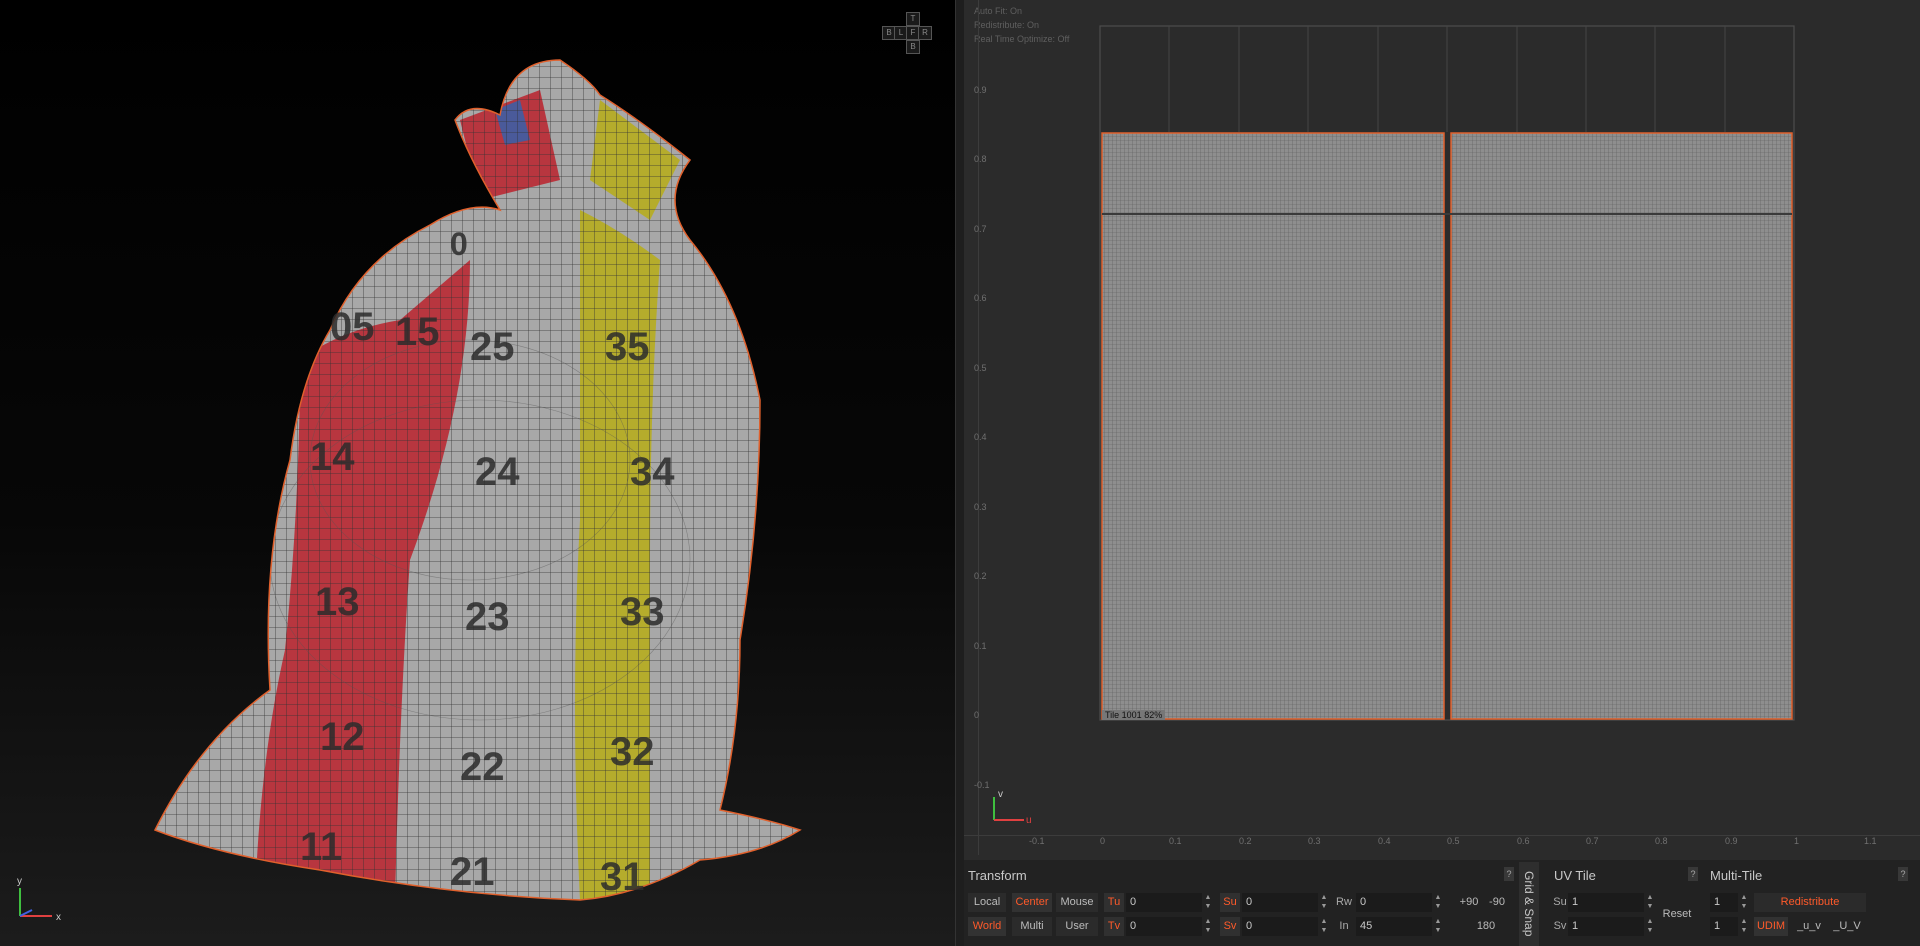 The height and width of the screenshot is (946, 1920). Describe the element at coordinates (1344, 902) in the screenshot. I see `rw-label: Rw` at that location.